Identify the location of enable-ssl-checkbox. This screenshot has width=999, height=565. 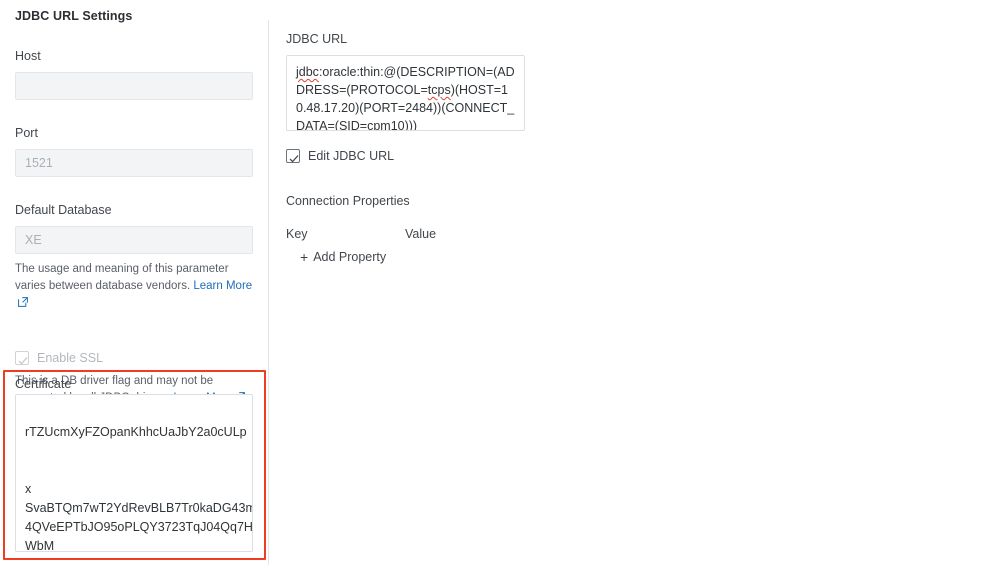
(22, 358).